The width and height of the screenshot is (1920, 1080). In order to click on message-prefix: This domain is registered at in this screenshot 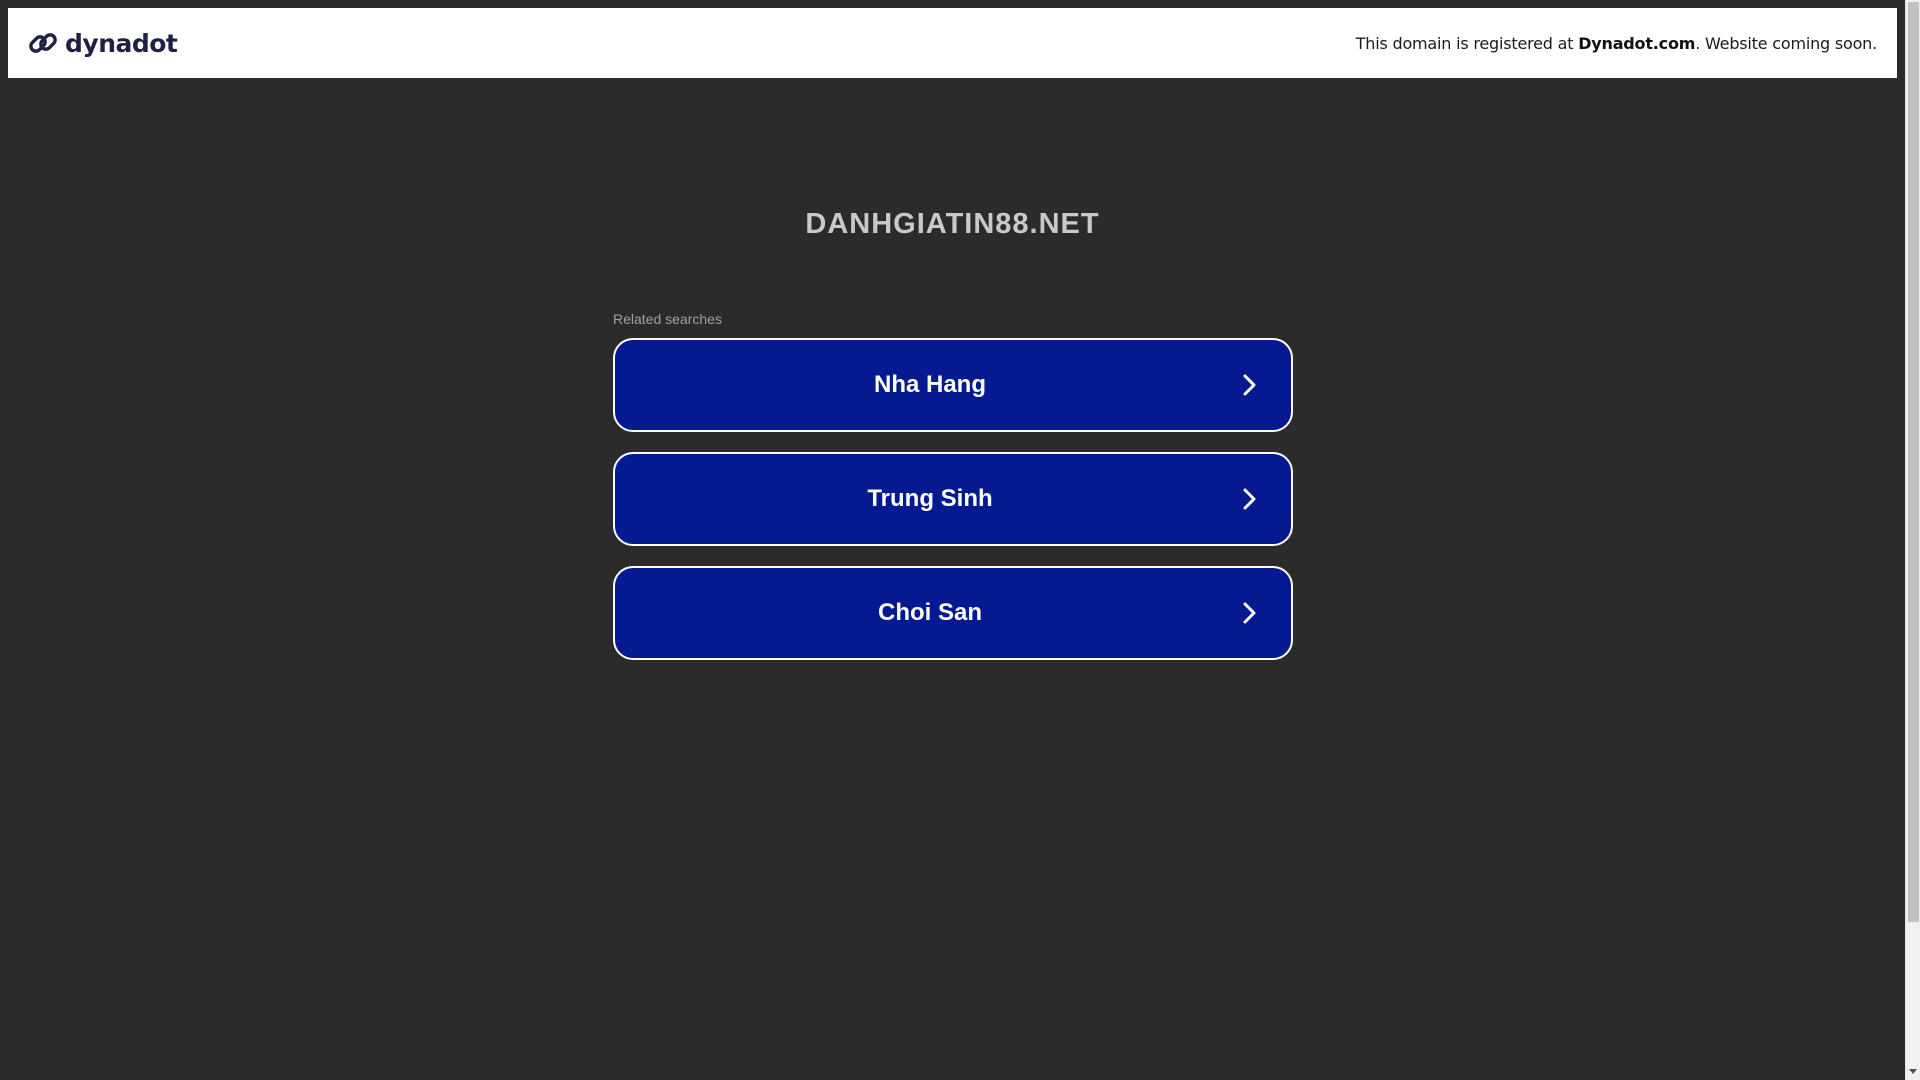, I will do `click(1467, 43)`.